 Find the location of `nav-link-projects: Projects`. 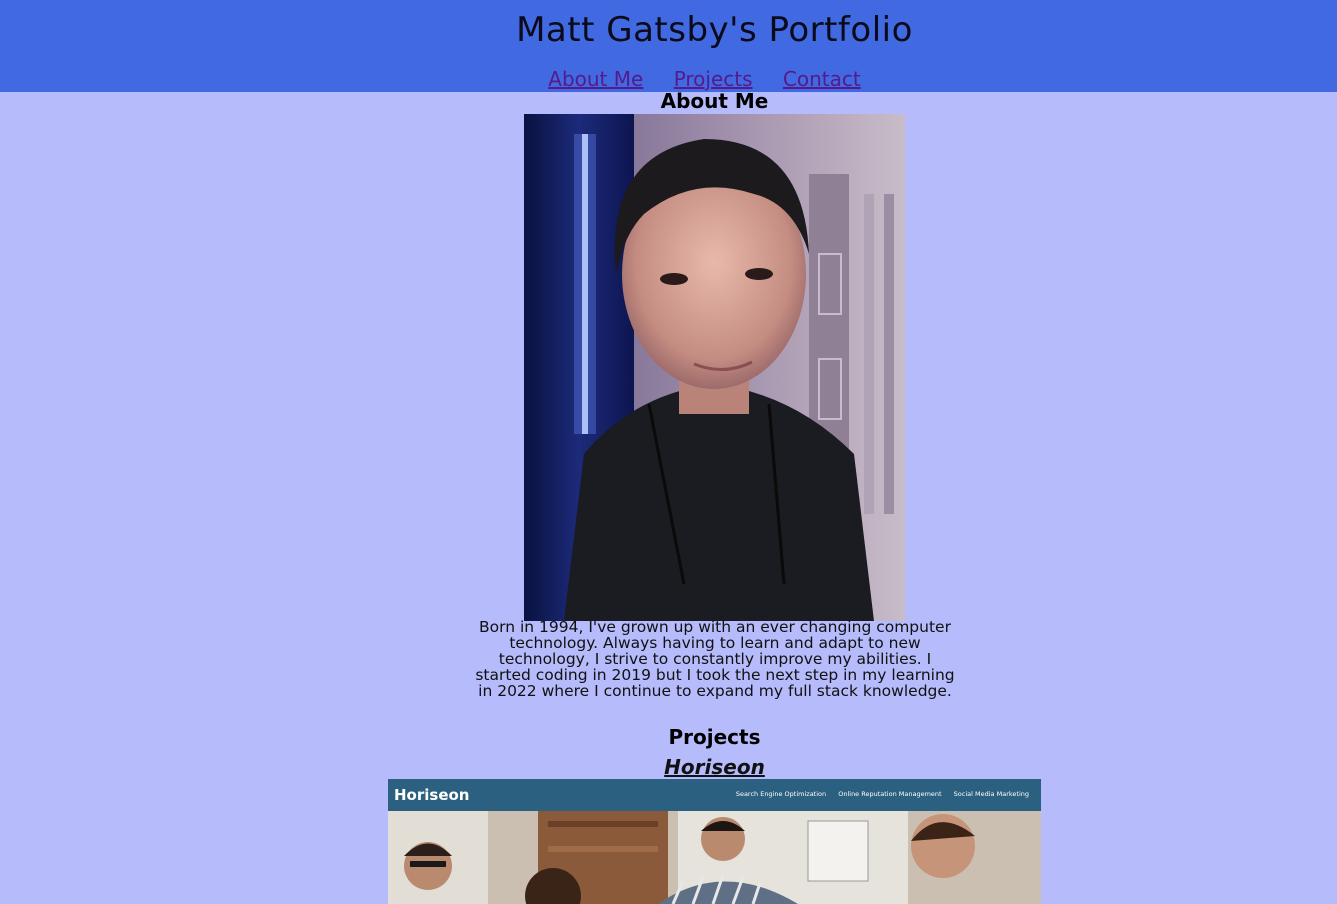

nav-link-projects: Projects is located at coordinates (713, 79).